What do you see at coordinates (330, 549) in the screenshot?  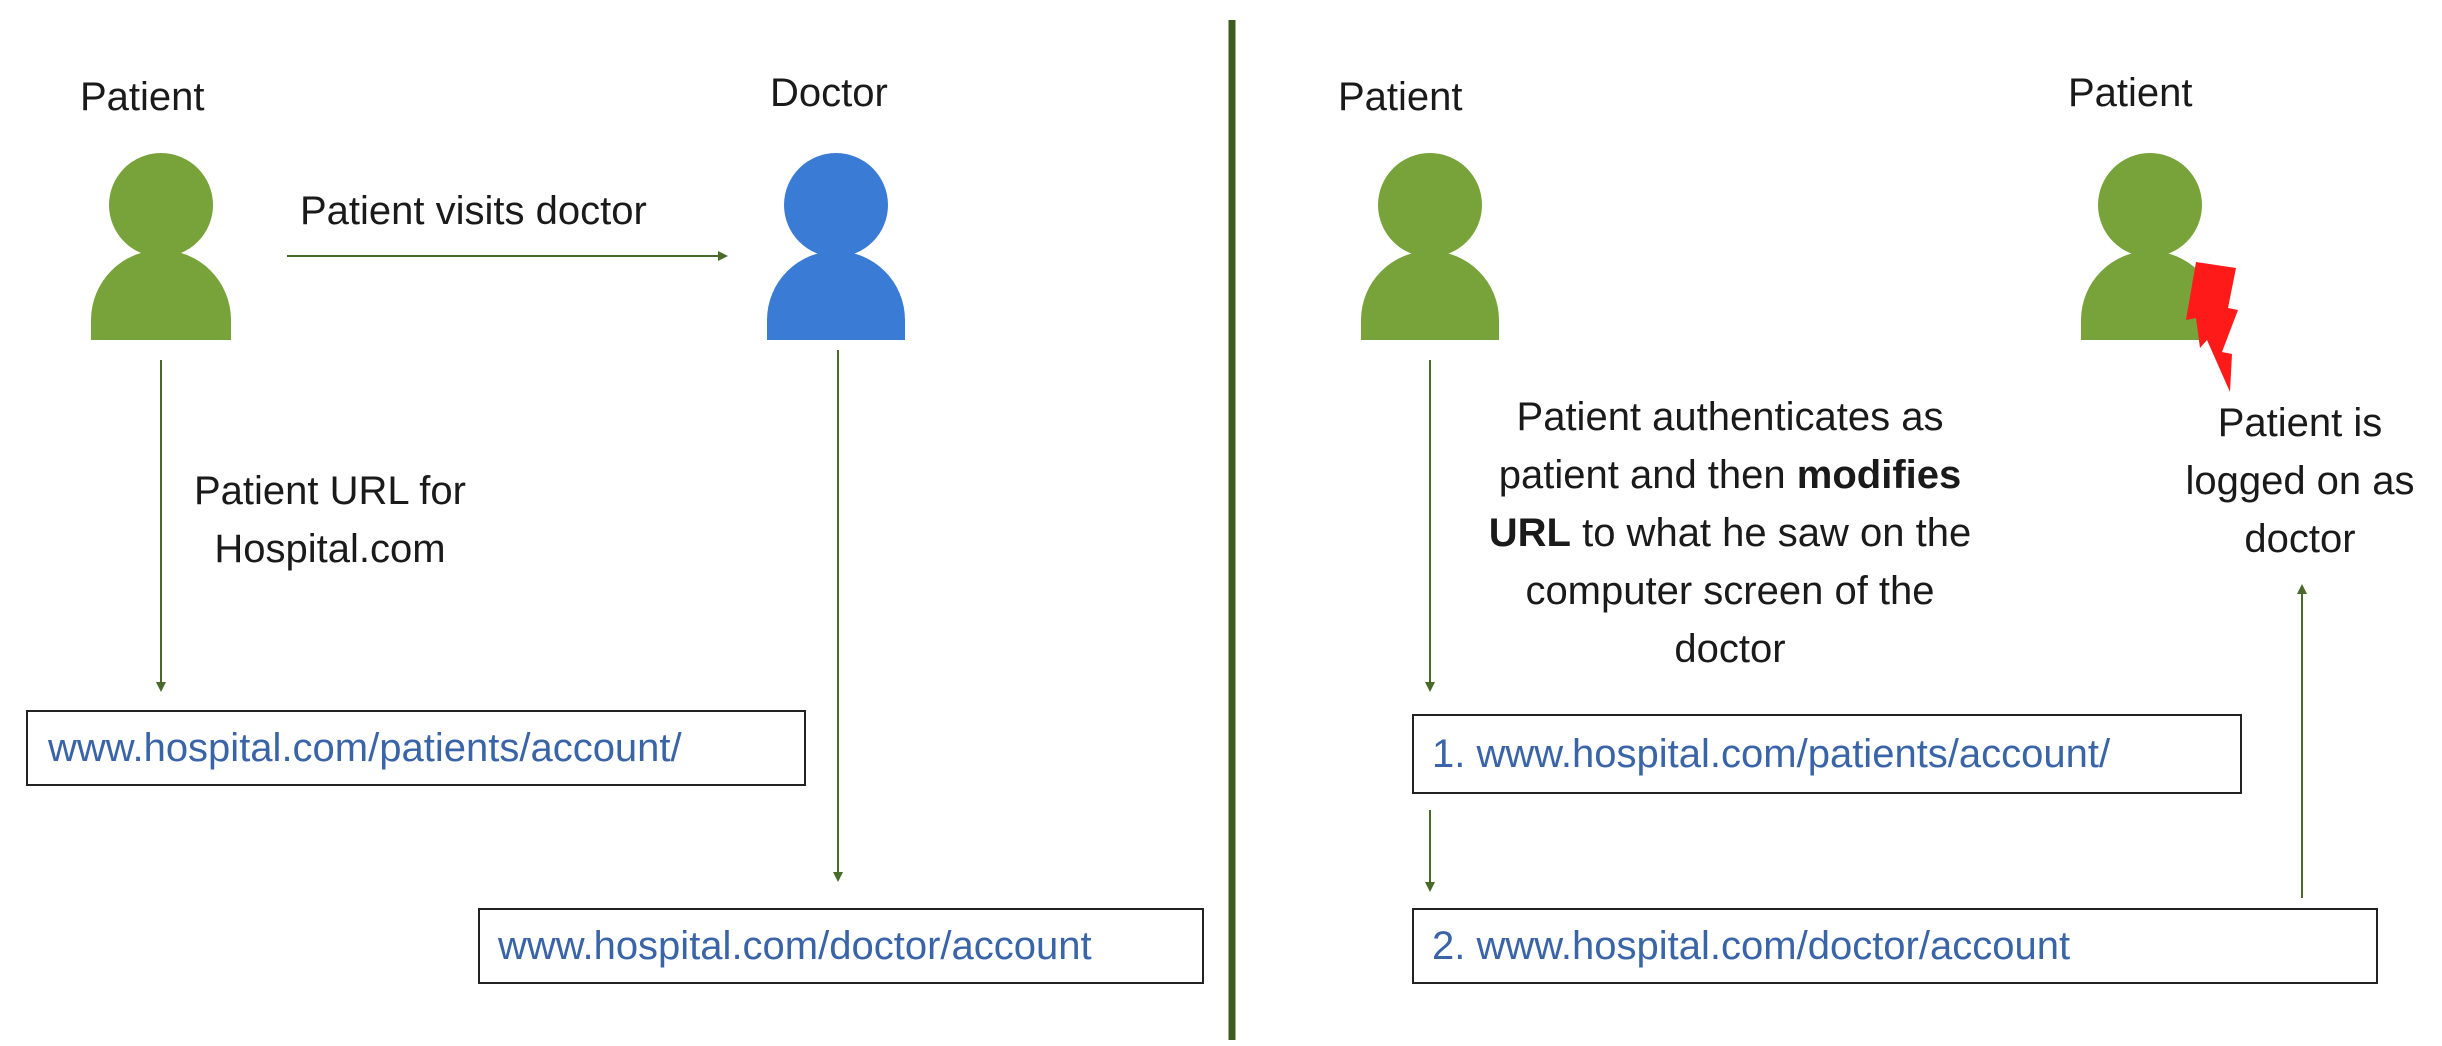 I see `patient-url-caption-line-2: Hospital.com` at bounding box center [330, 549].